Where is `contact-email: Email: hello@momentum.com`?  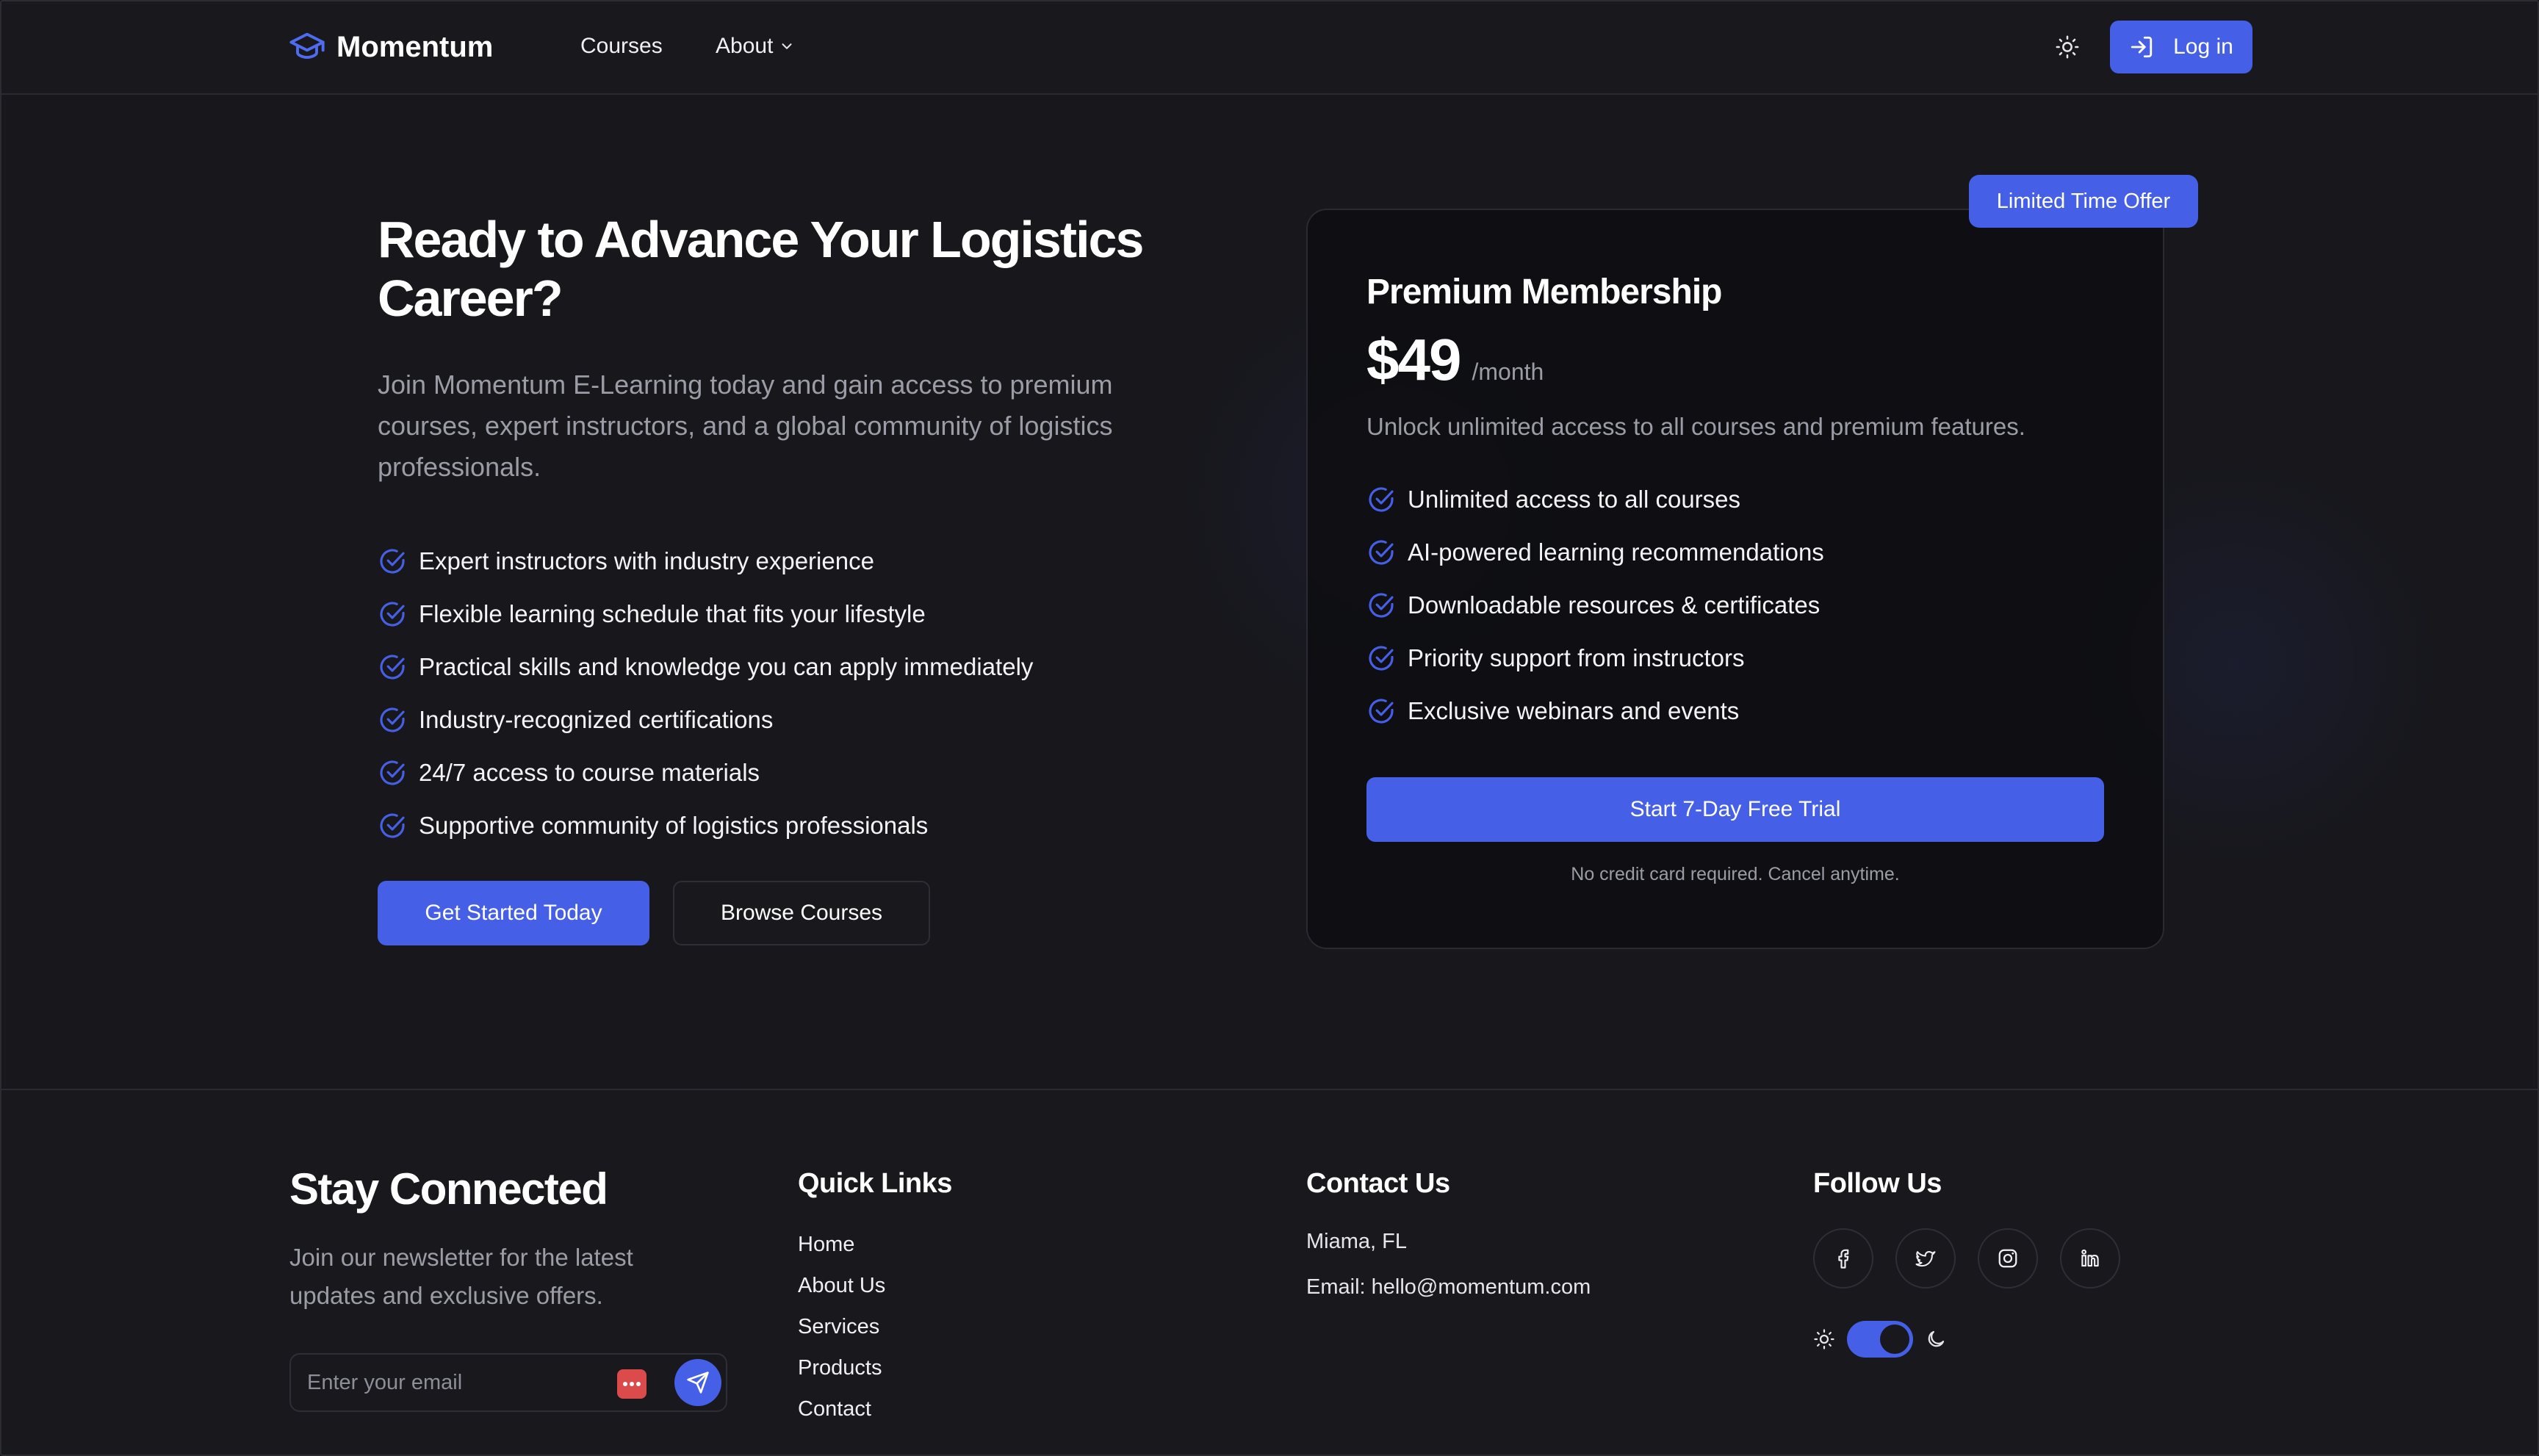 contact-email: Email: hello@momentum.com is located at coordinates (1448, 1287).